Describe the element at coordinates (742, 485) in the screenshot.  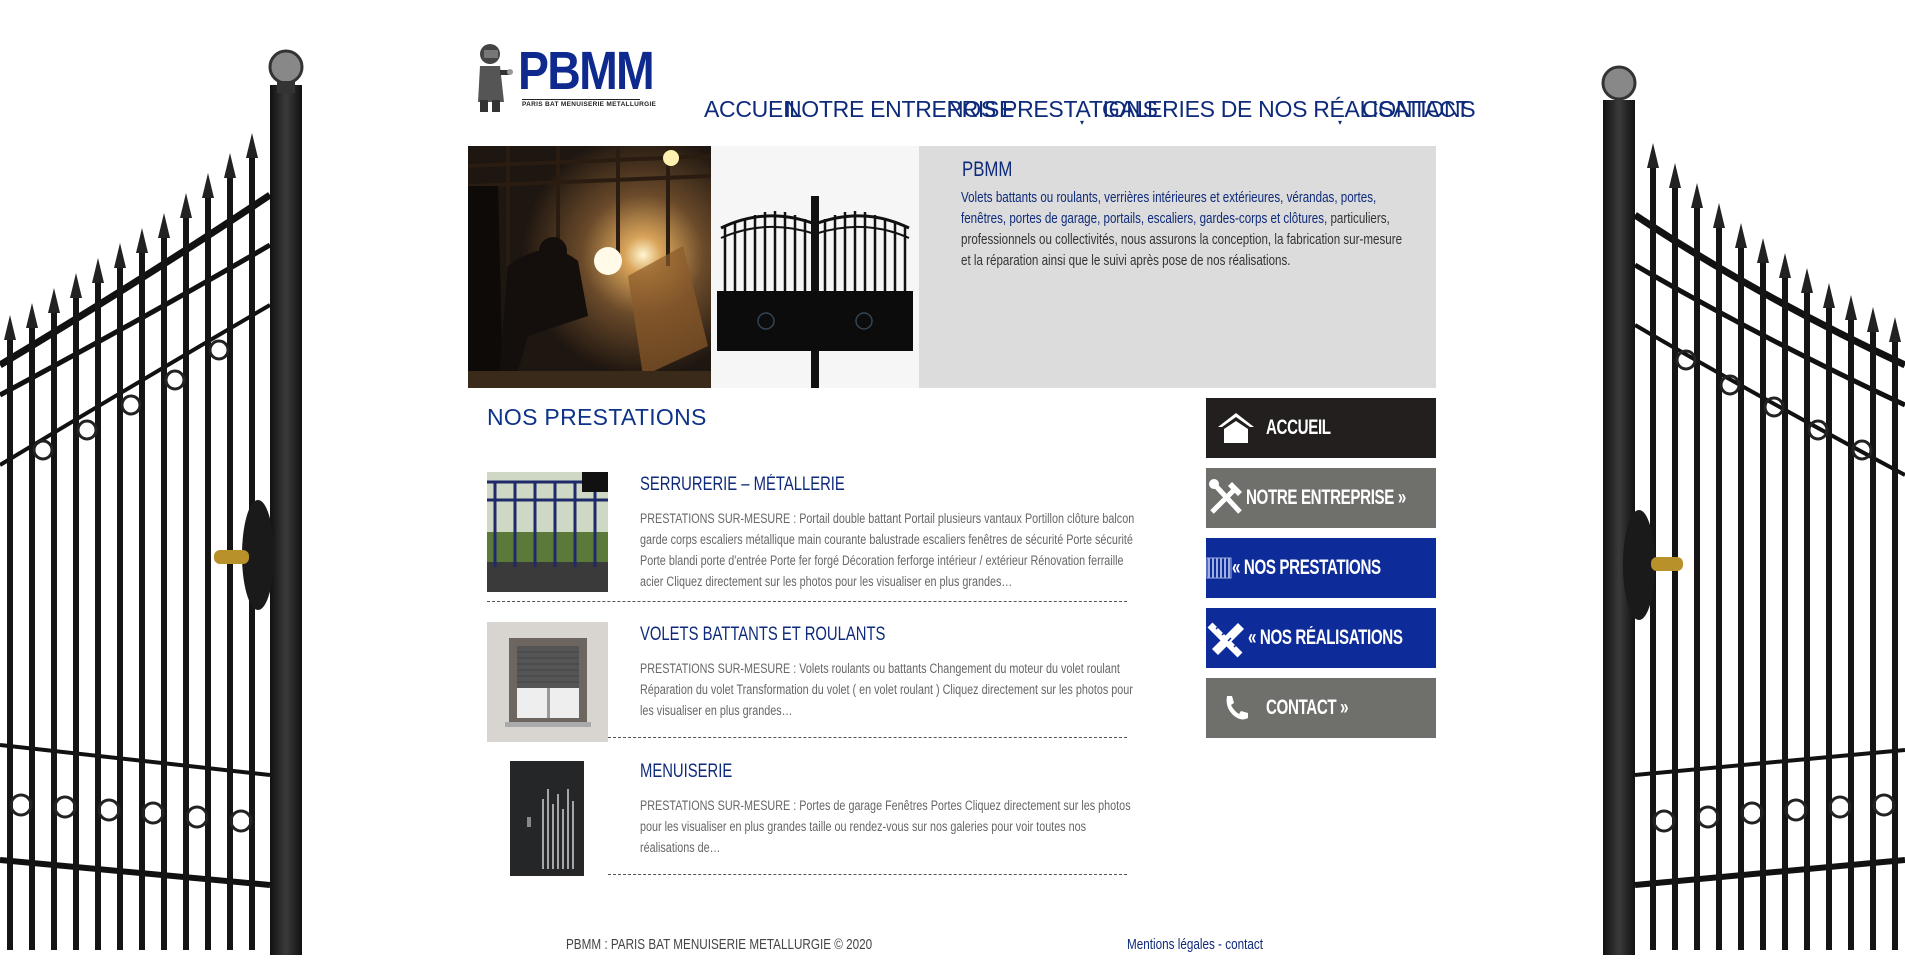
I see `service-title: SERRURERIE – MÉTALLERIE` at that location.